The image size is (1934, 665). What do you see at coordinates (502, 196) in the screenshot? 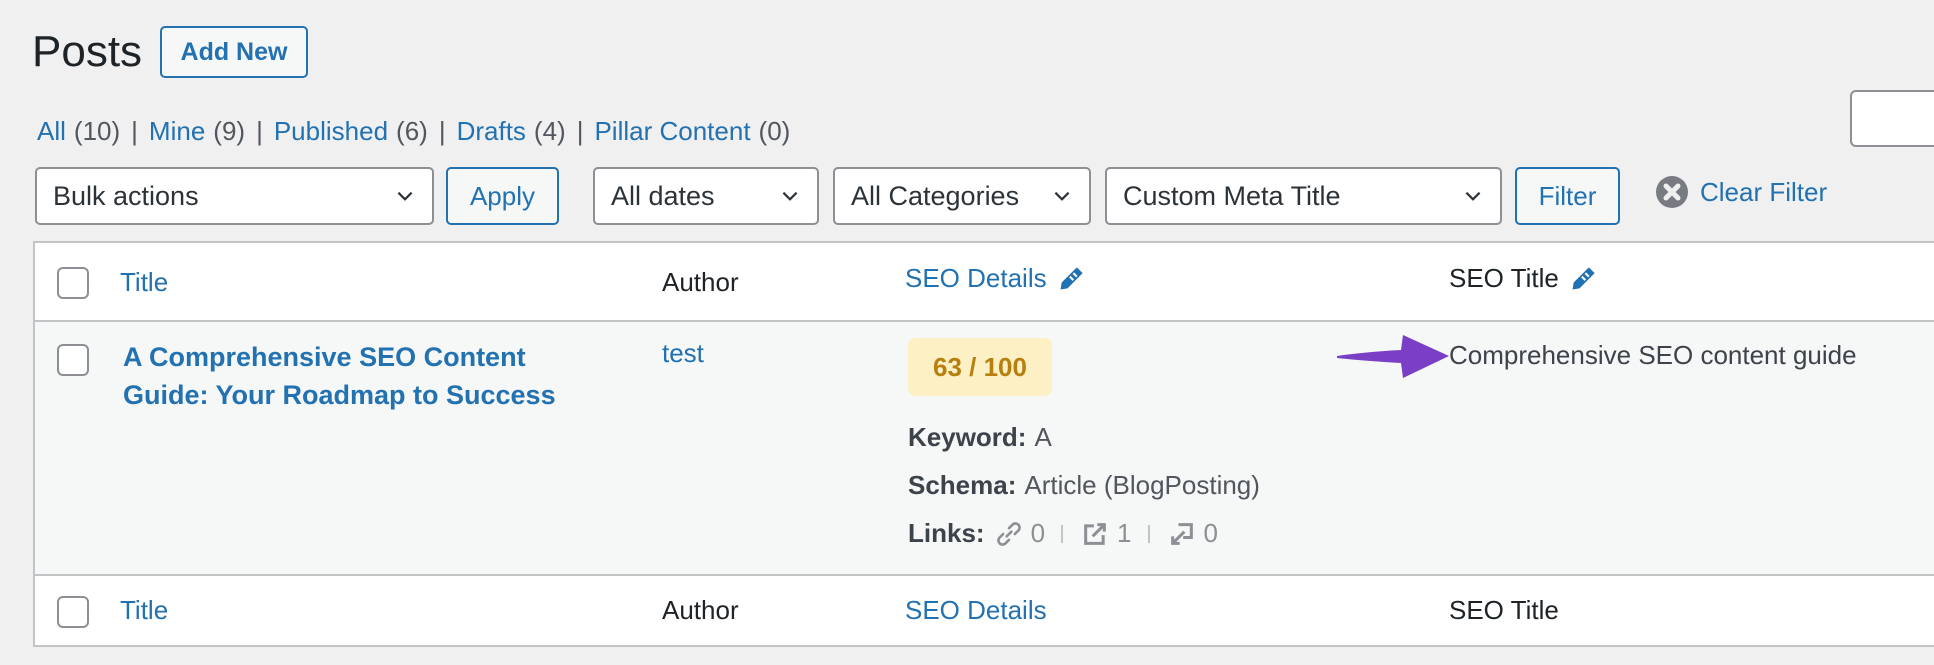
I see `apply-button: Apply` at bounding box center [502, 196].